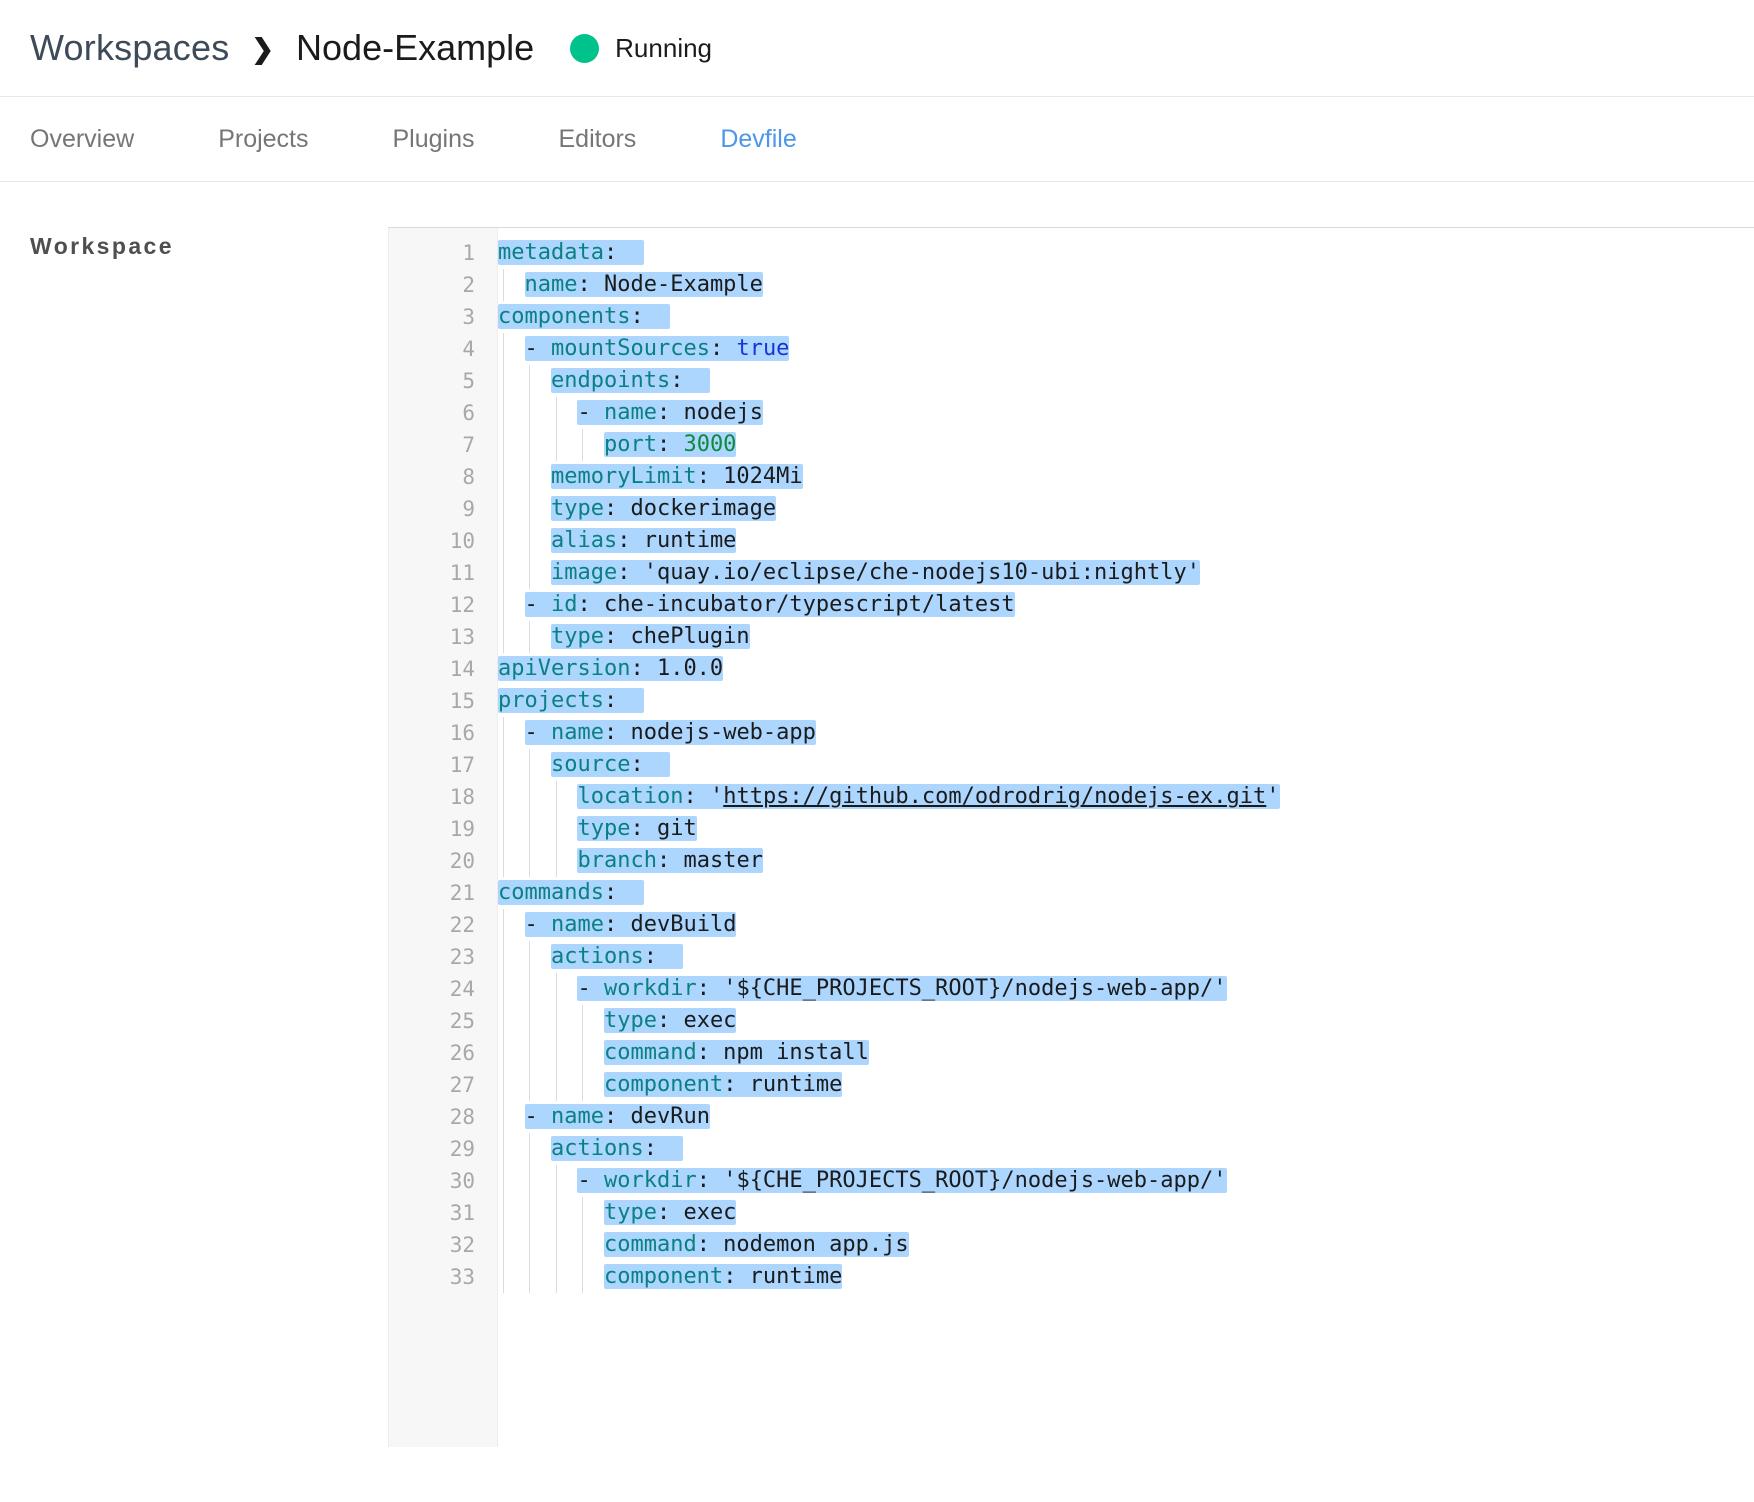 This screenshot has width=1754, height=1502. Describe the element at coordinates (462, 893) in the screenshot. I see `line-number: 21` at that location.